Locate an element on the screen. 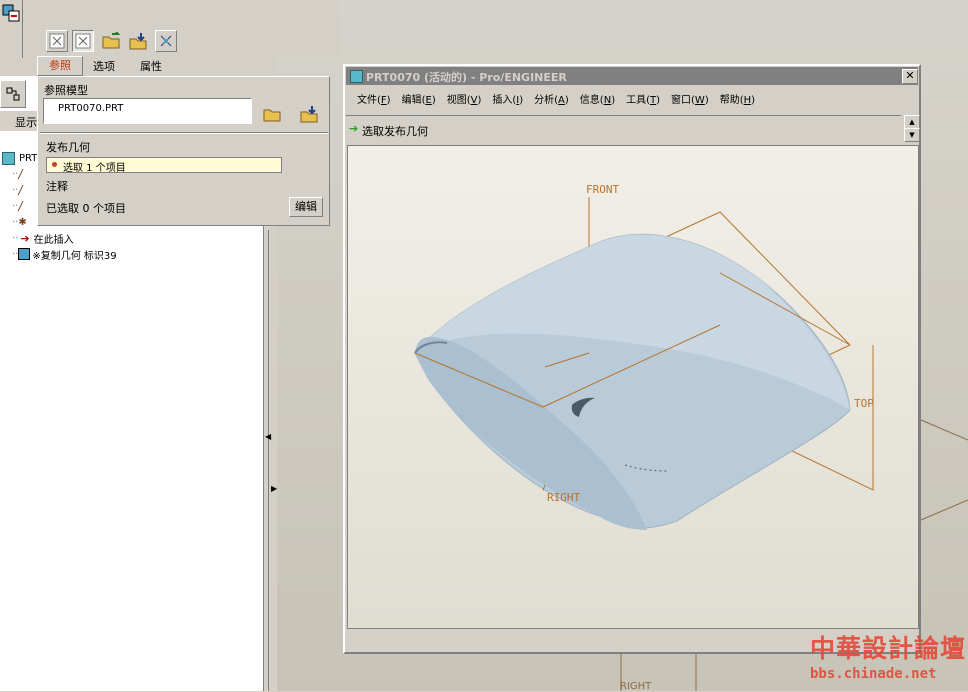 The height and width of the screenshot is (692, 968). menu-edit: 编辑(E) is located at coordinates (419, 98).